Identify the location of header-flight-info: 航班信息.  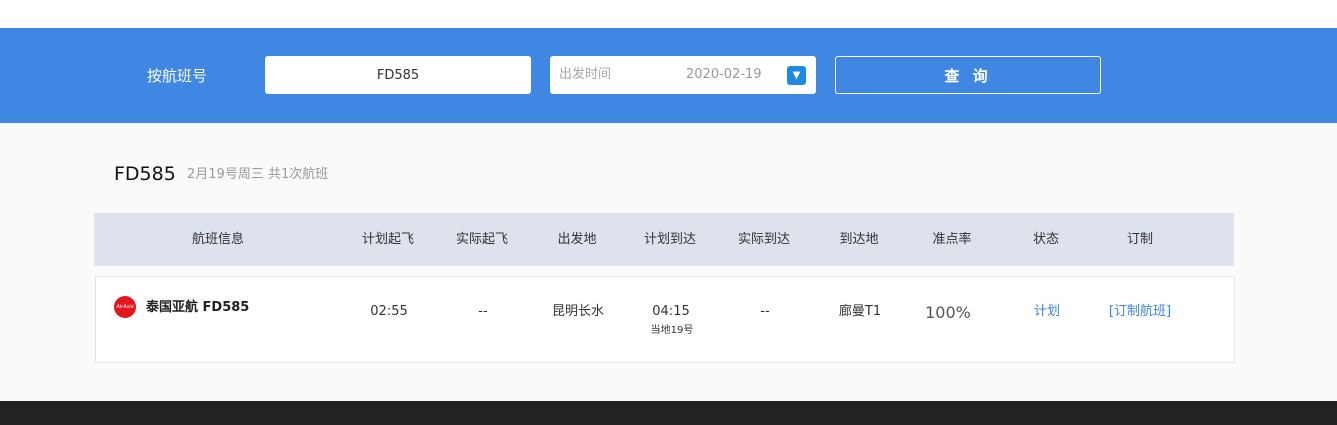
(218, 239).